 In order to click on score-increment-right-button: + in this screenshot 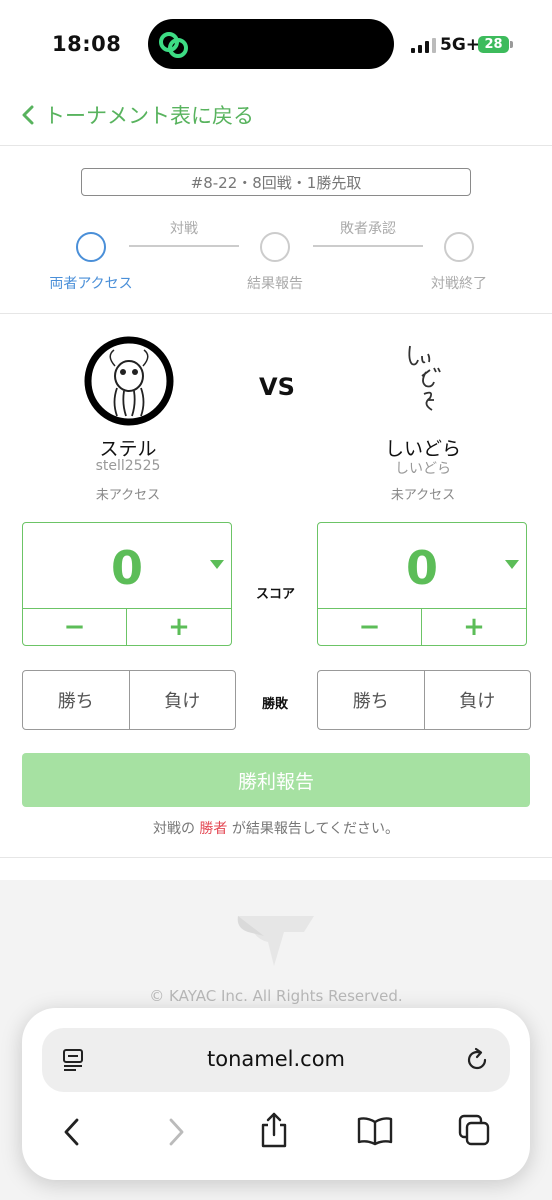, I will do `click(474, 627)`.